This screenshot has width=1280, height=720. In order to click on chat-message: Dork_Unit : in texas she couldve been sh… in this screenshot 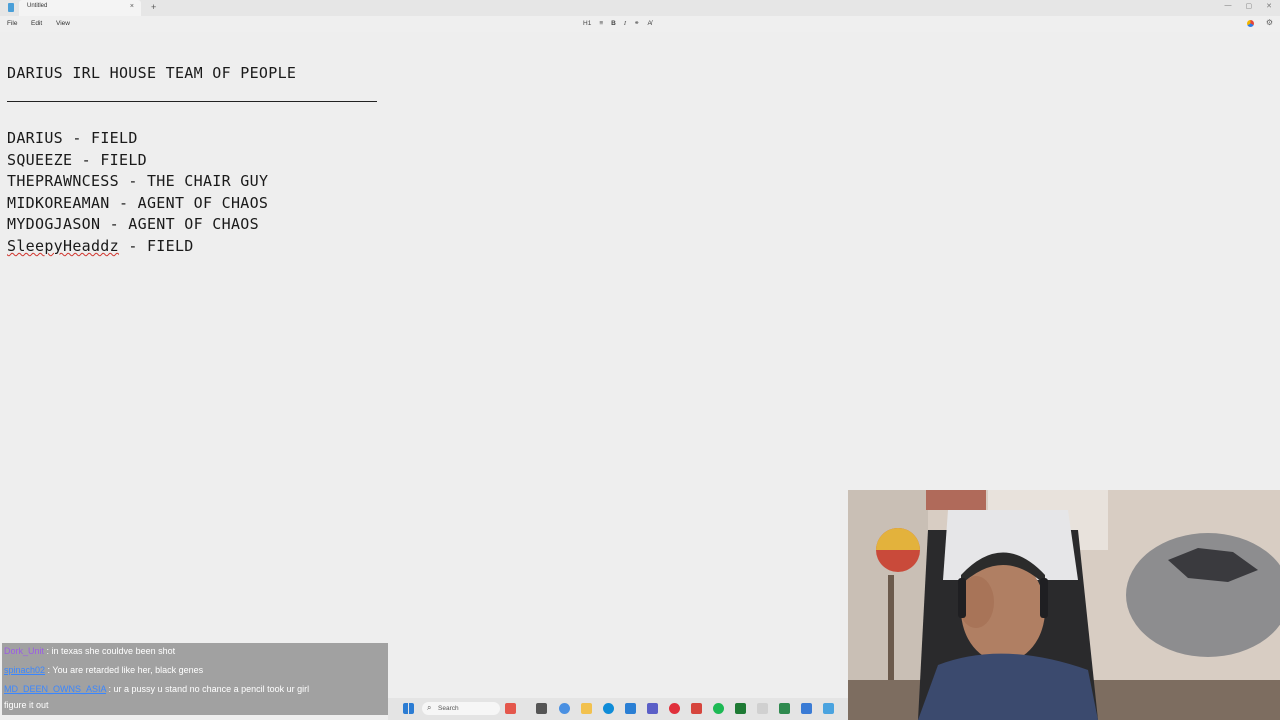, I will do `click(89, 651)`.